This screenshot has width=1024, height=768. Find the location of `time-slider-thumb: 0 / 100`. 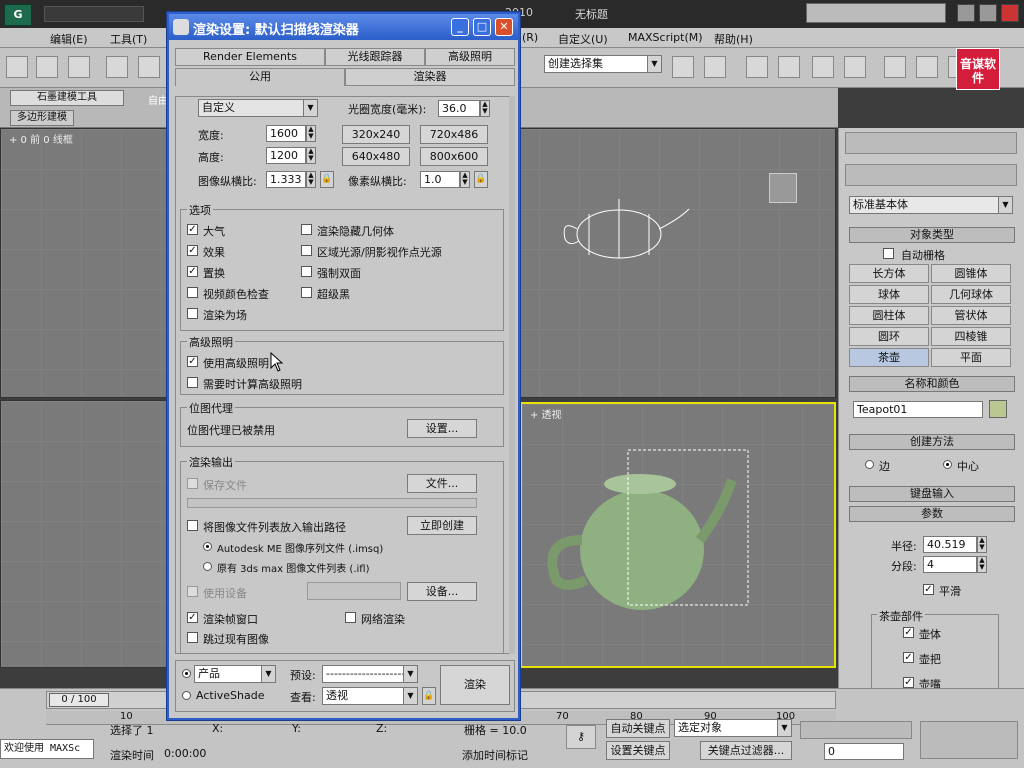

time-slider-thumb: 0 / 100 is located at coordinates (79, 700).